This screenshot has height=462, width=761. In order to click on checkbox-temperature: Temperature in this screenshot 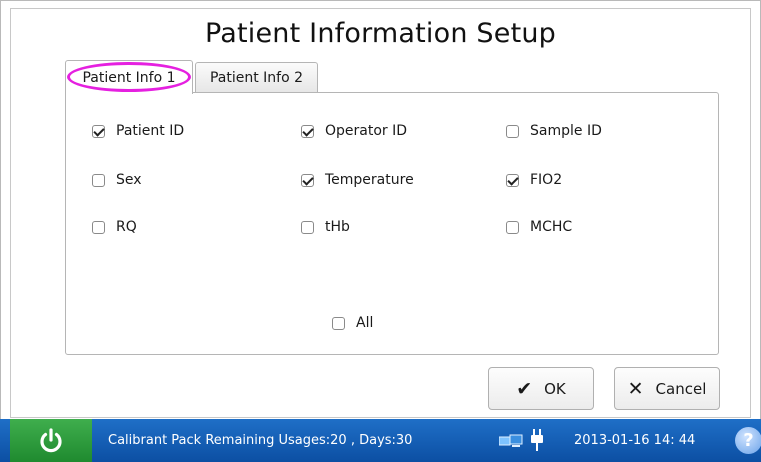, I will do `click(357, 180)`.